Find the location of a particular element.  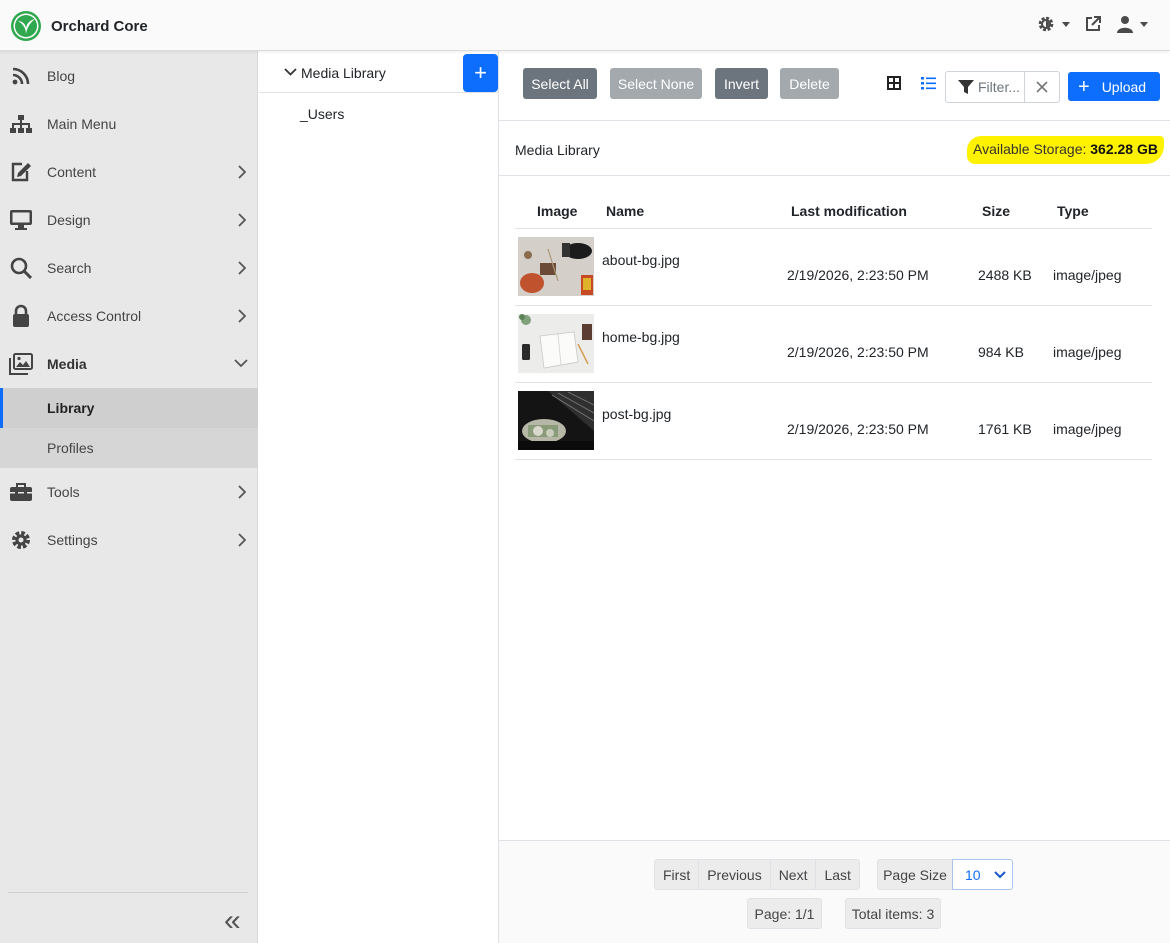

folder-tree-root: Media Library + is located at coordinates (379, 72).